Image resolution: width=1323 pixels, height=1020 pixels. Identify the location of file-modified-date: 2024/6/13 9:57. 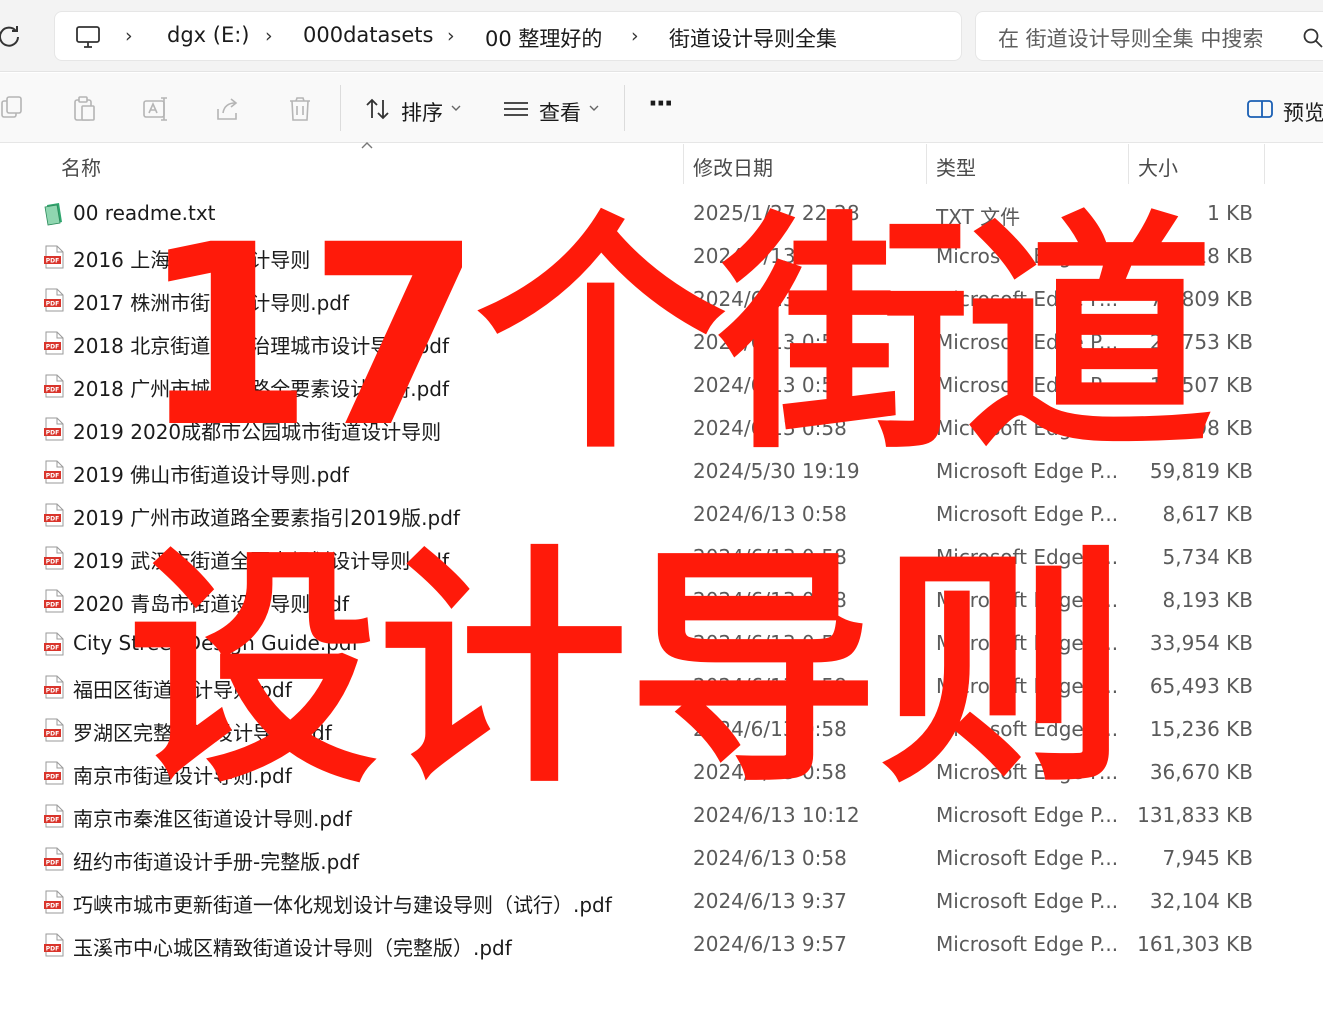
(770, 944).